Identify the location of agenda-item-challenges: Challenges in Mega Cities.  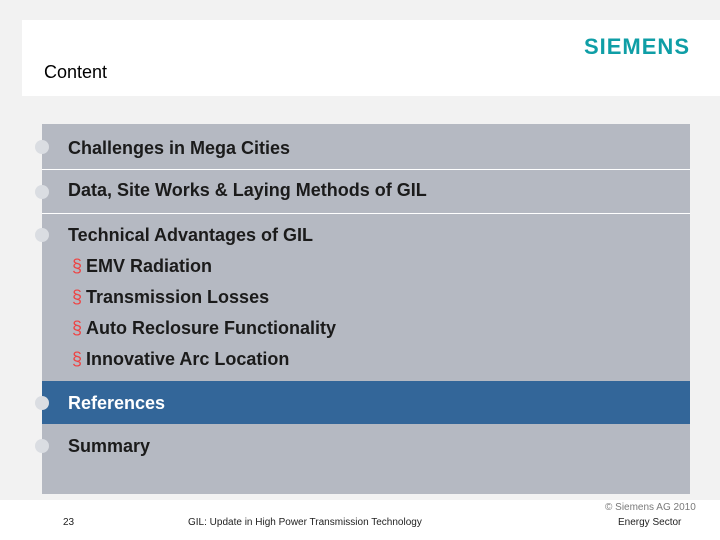
(362, 147).